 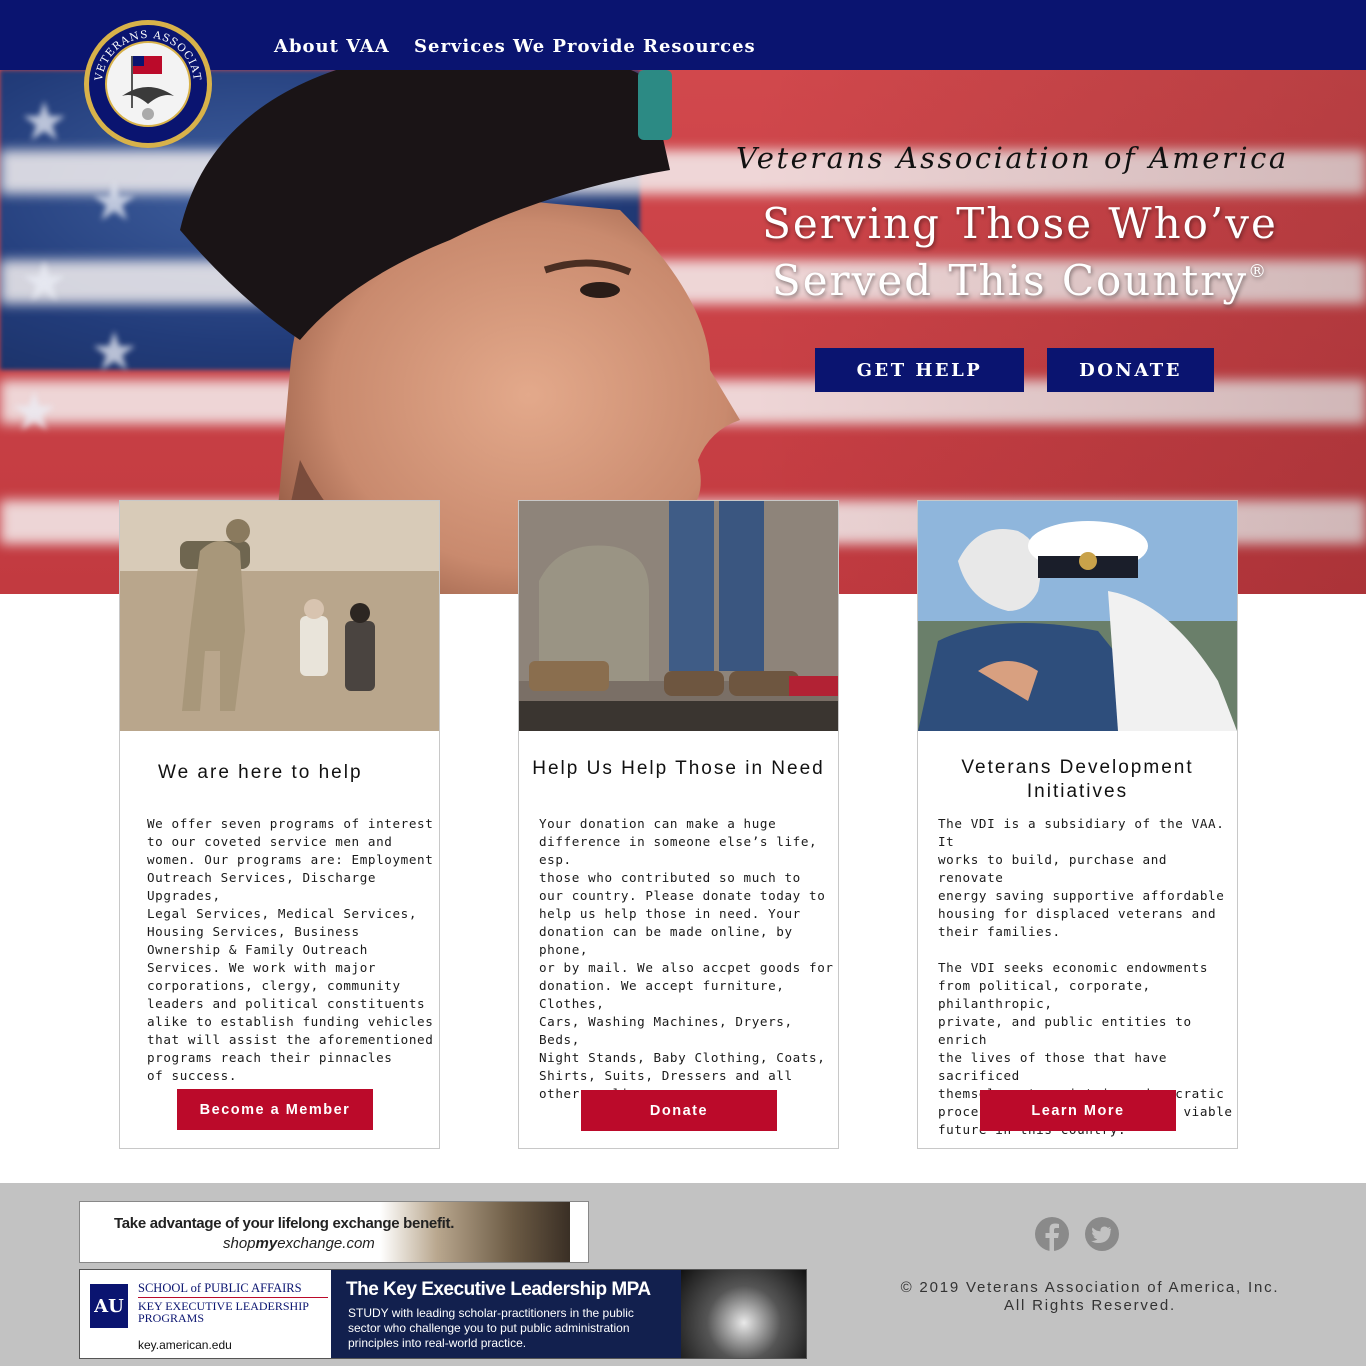 I want to click on card-title: Veterans Development Initiatives, so click(x=1077, y=780).